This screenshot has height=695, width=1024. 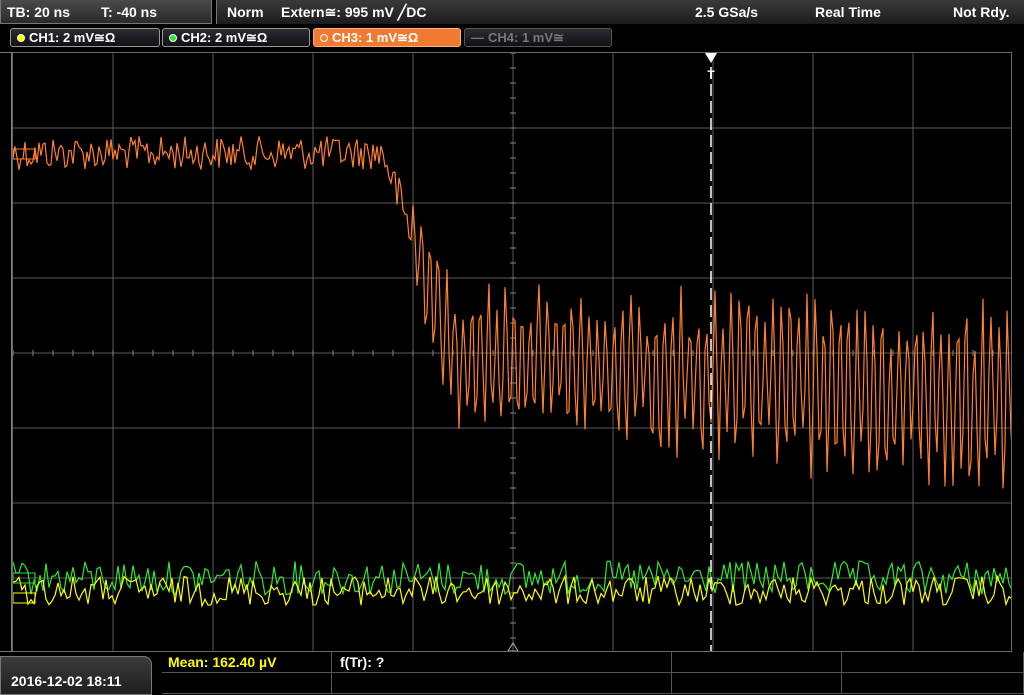 I want to click on timebase-panel: TB: 20 ns T: -40 ns, so click(x=106, y=12).